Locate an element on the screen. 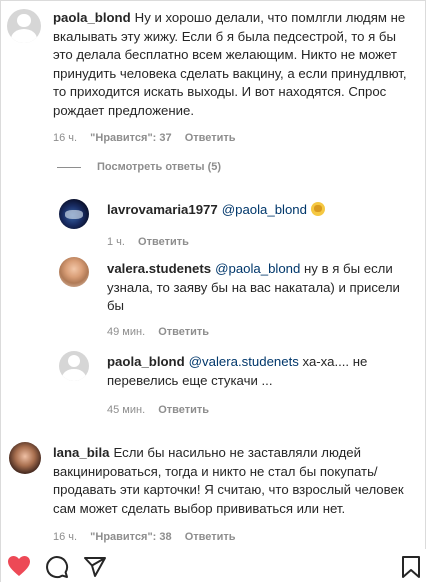 This screenshot has width=428, height=584. divider-line is located at coordinates (69, 167).